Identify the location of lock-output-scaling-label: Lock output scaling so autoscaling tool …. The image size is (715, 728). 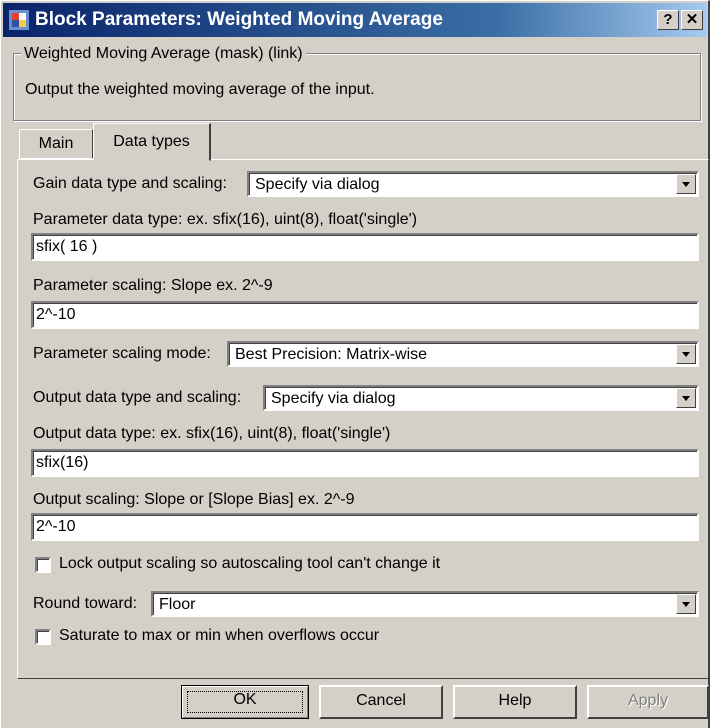
(250, 563).